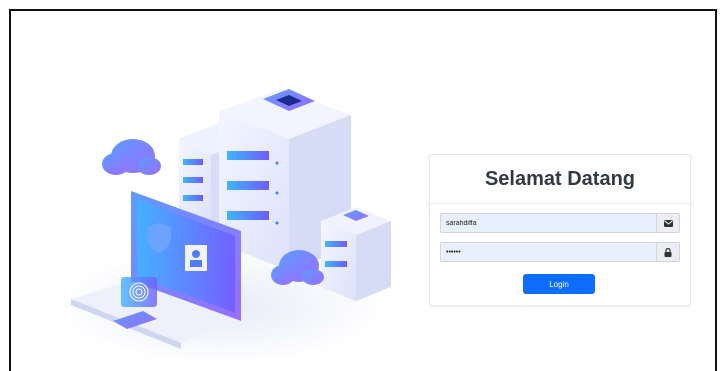 This screenshot has width=726, height=371. I want to click on login-title: Selamat Datang, so click(560, 178).